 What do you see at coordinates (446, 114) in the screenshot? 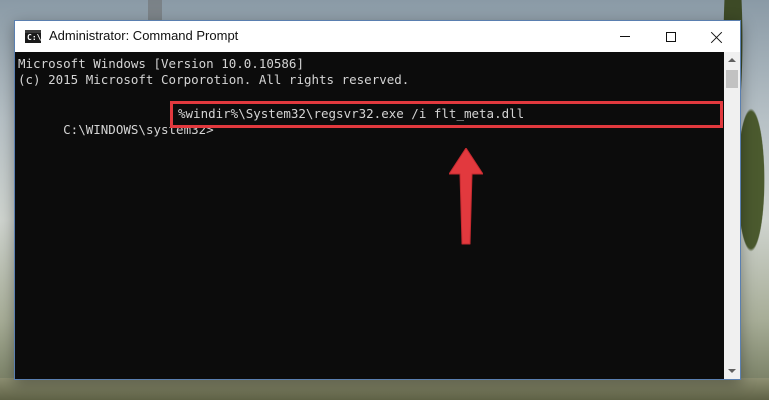
I see `command-highlight-box` at bounding box center [446, 114].